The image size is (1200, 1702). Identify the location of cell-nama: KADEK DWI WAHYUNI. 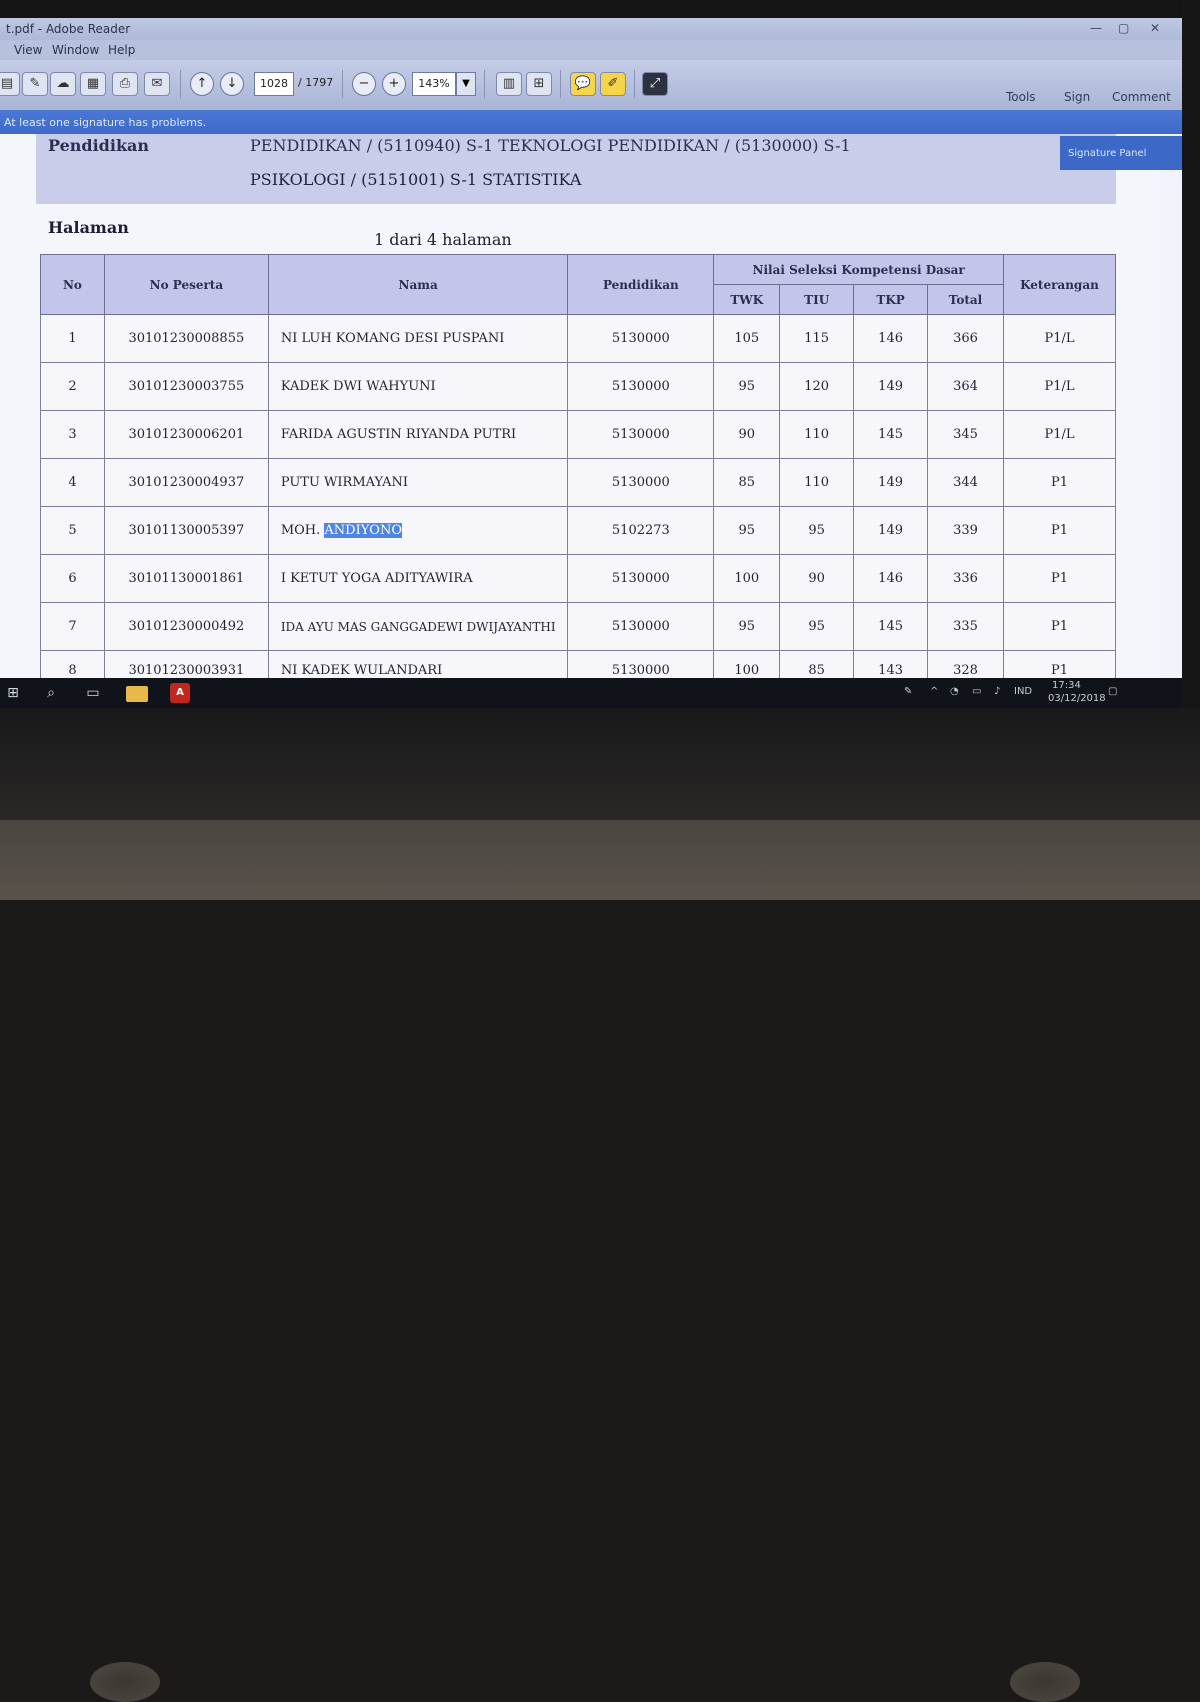
(418, 386).